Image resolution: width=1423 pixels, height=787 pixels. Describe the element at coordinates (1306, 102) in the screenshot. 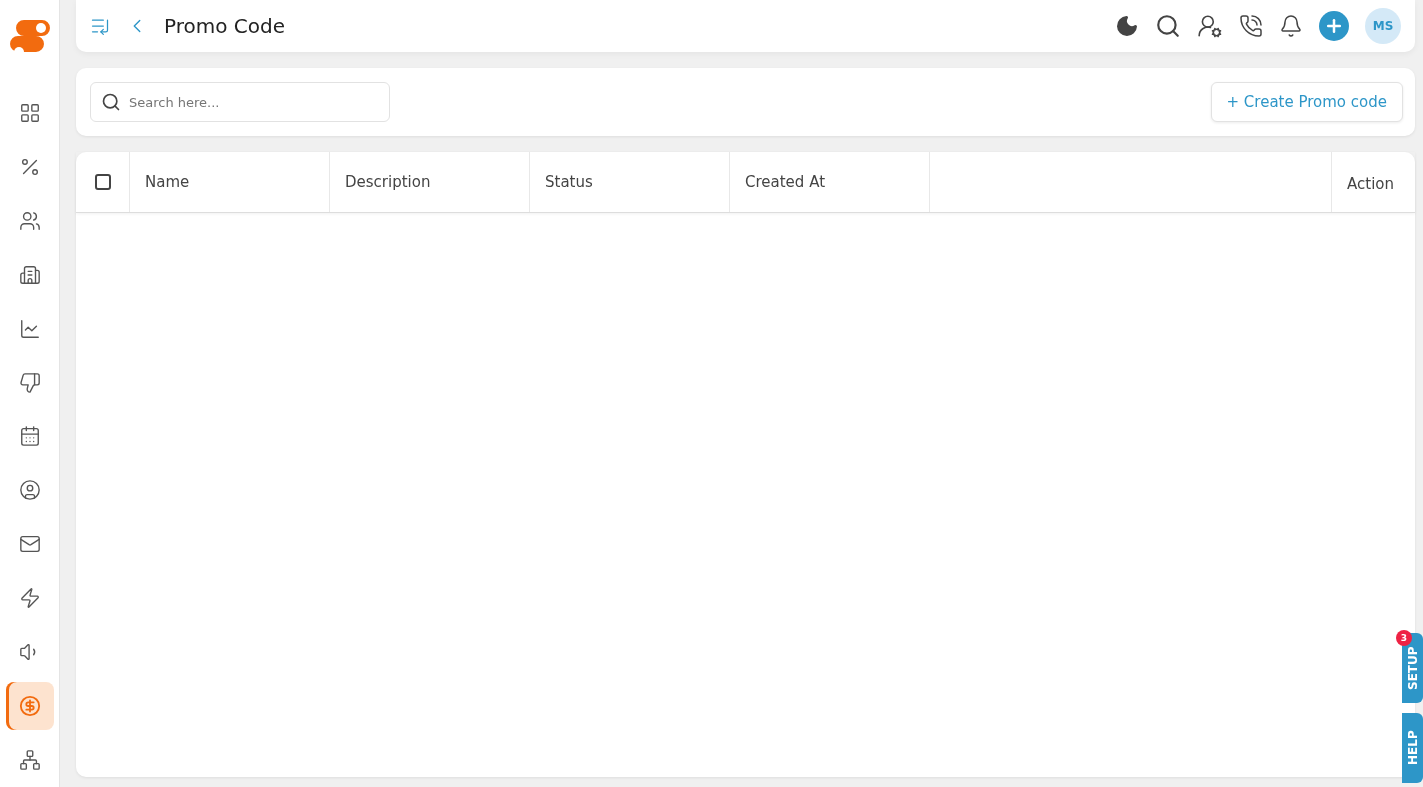

I see `create-promo-code-button: + Create Promo code` at that location.